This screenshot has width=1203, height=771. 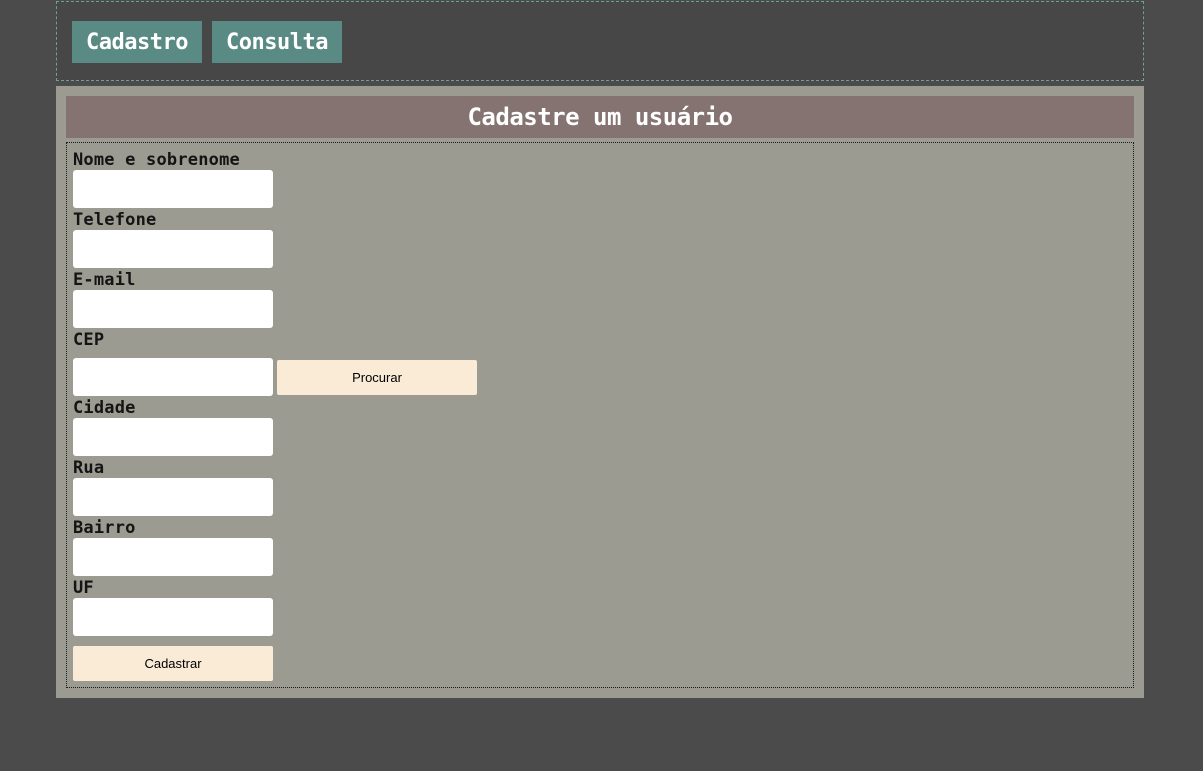 I want to click on form-title: Cadastre um usuário, so click(x=600, y=117).